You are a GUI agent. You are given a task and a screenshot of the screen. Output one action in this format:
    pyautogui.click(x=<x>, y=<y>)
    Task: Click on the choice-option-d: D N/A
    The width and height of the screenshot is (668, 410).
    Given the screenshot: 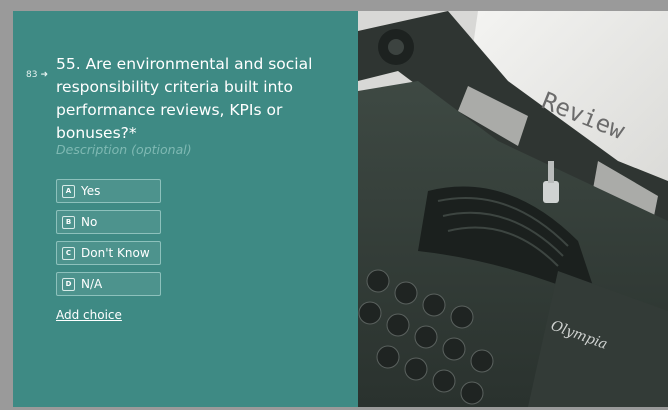 What is the action you would take?
    pyautogui.click(x=108, y=284)
    